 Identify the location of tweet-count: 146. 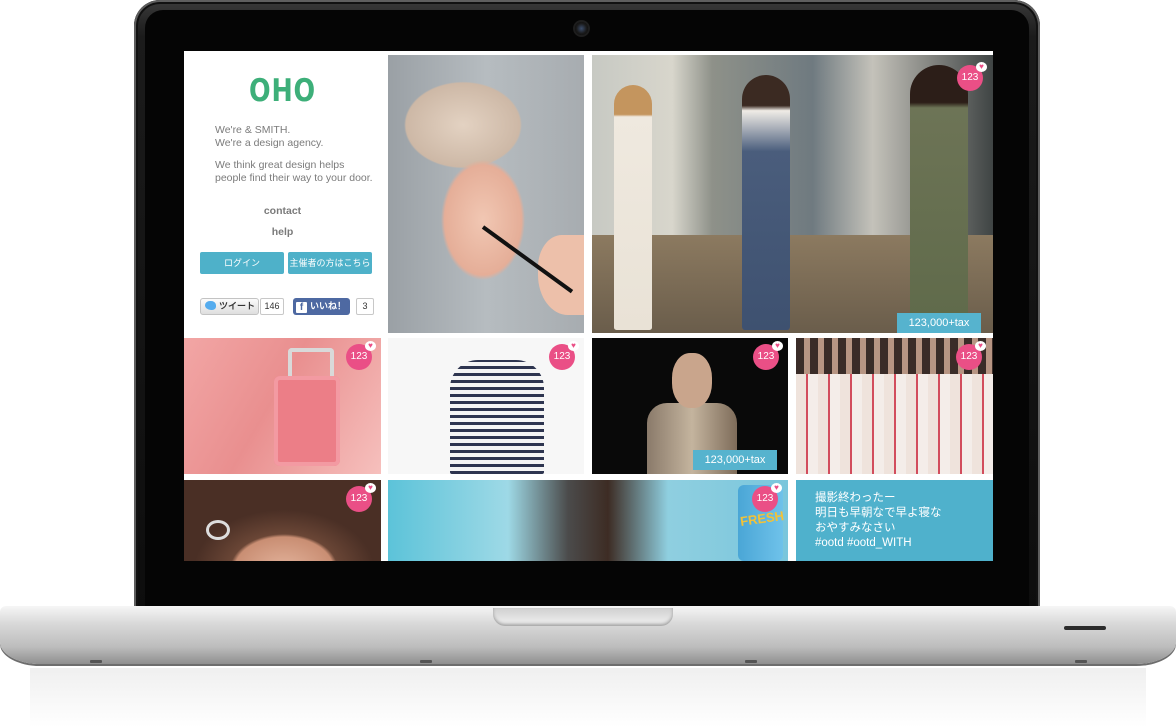
(272, 306).